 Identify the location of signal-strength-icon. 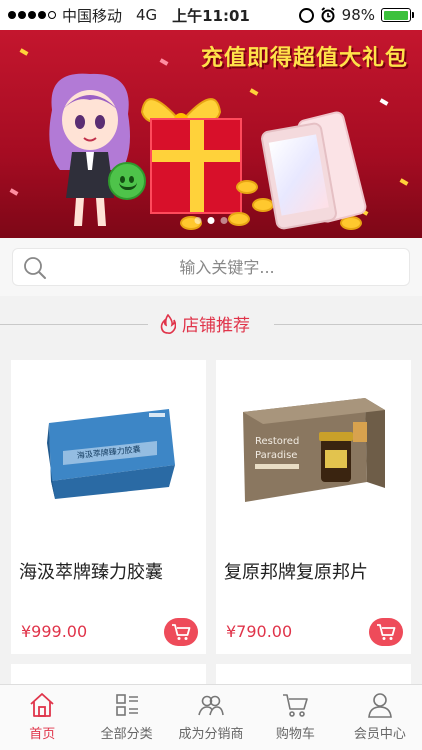
(32, 15).